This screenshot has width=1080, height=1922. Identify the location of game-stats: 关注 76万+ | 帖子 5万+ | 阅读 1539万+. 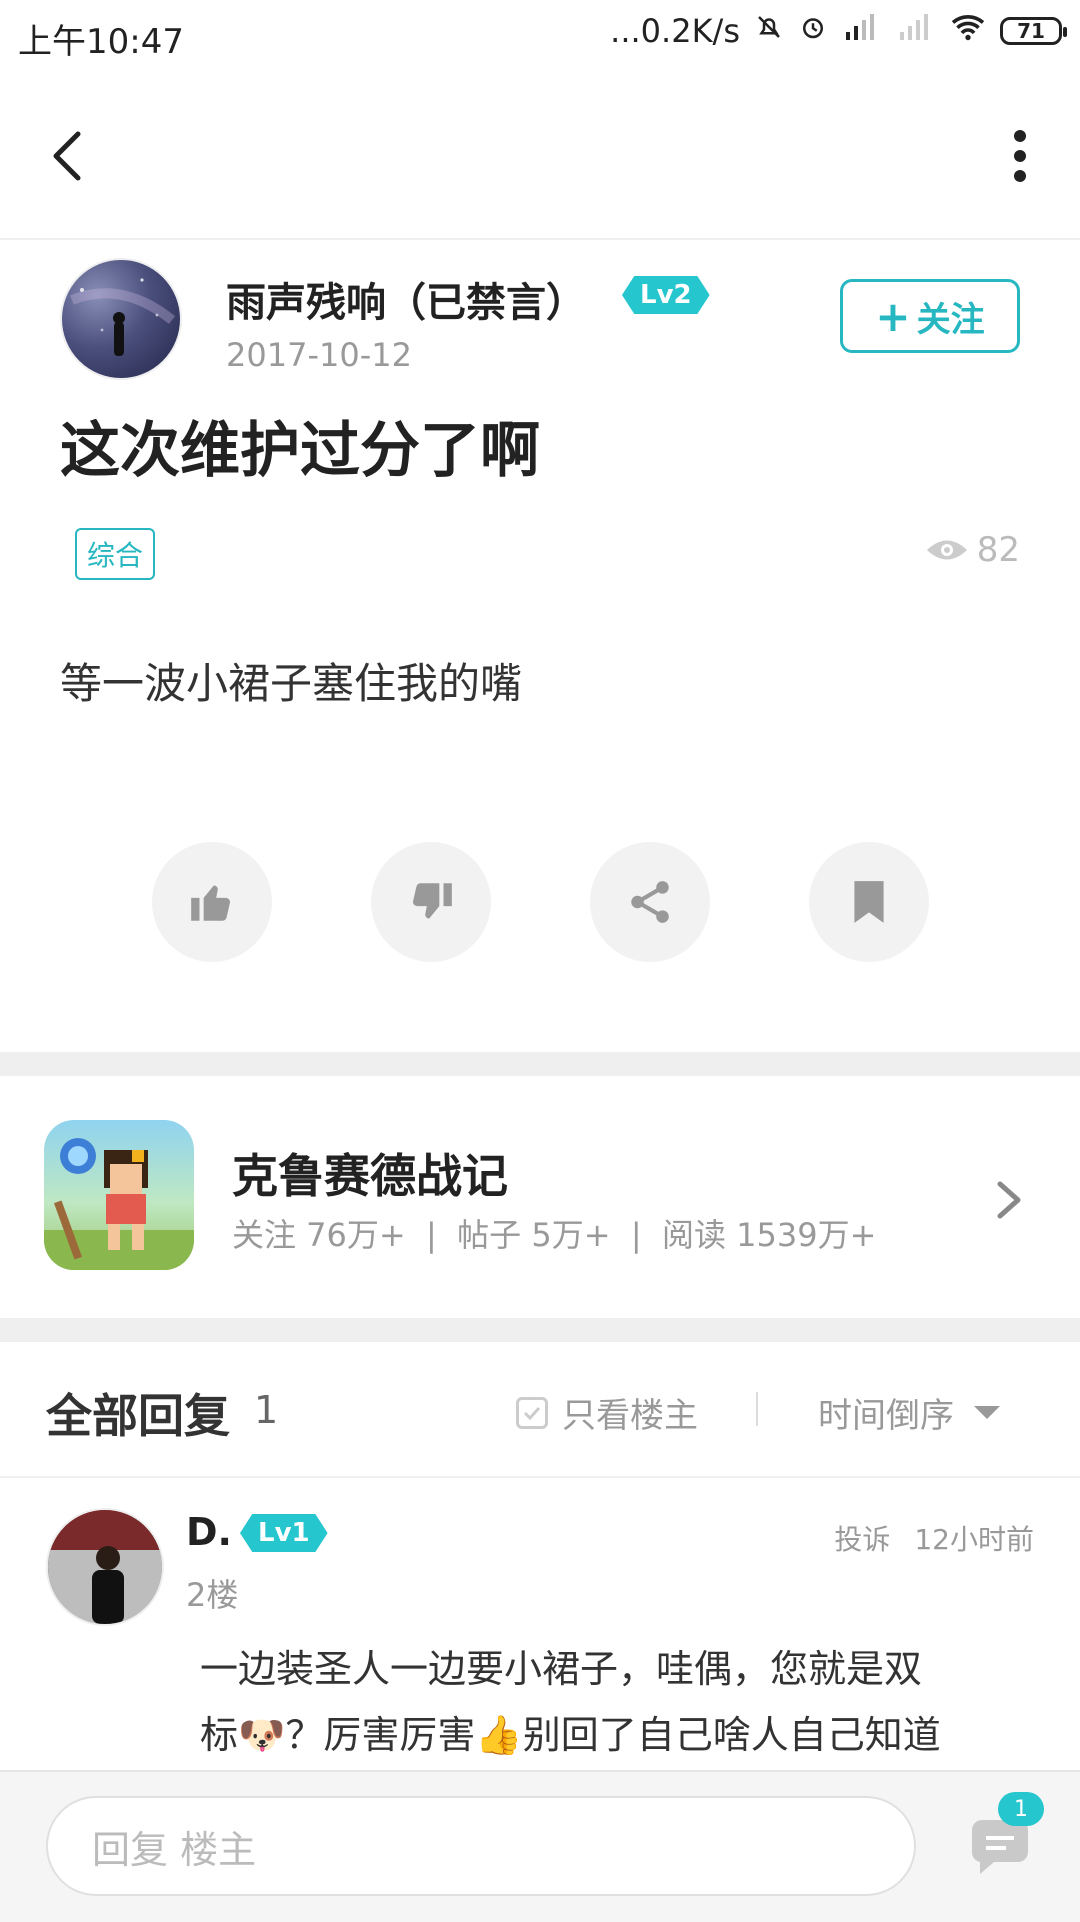
(554, 1235).